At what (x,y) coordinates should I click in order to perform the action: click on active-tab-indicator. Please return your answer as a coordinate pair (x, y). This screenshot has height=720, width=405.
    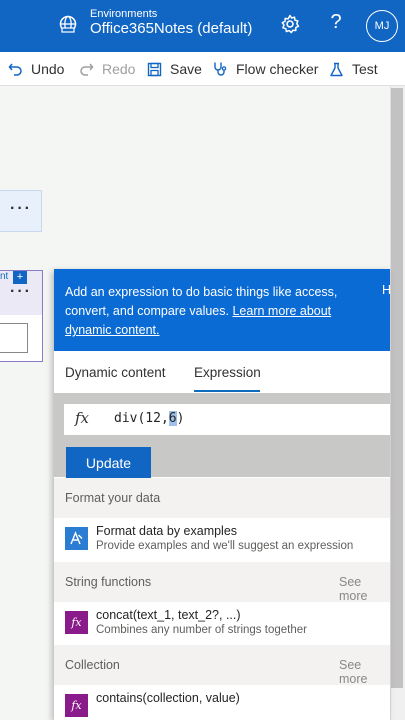
    Looking at the image, I should click on (227, 391).